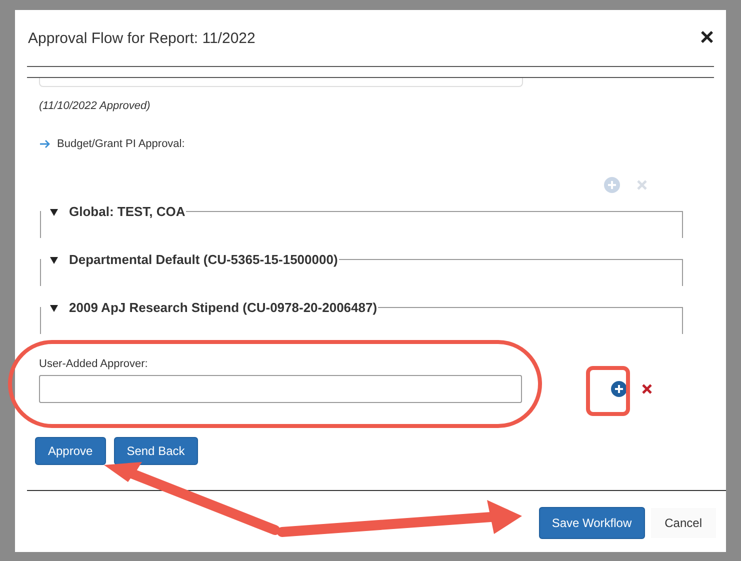 The width and height of the screenshot is (741, 561). I want to click on close-button: ×, so click(707, 38).